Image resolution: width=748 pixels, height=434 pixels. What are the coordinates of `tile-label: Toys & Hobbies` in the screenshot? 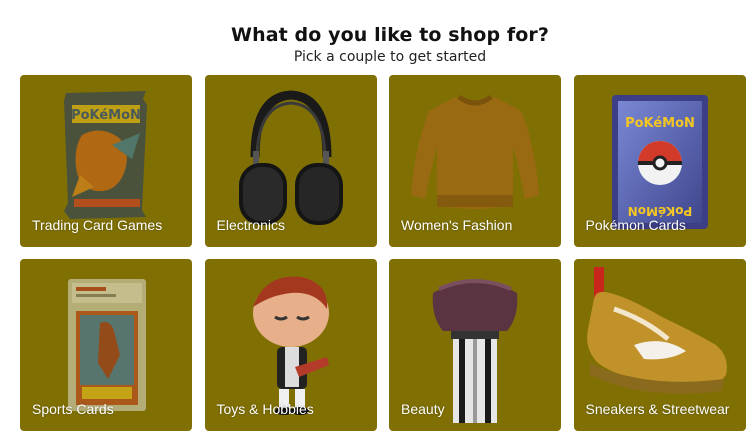 It's located at (265, 409).